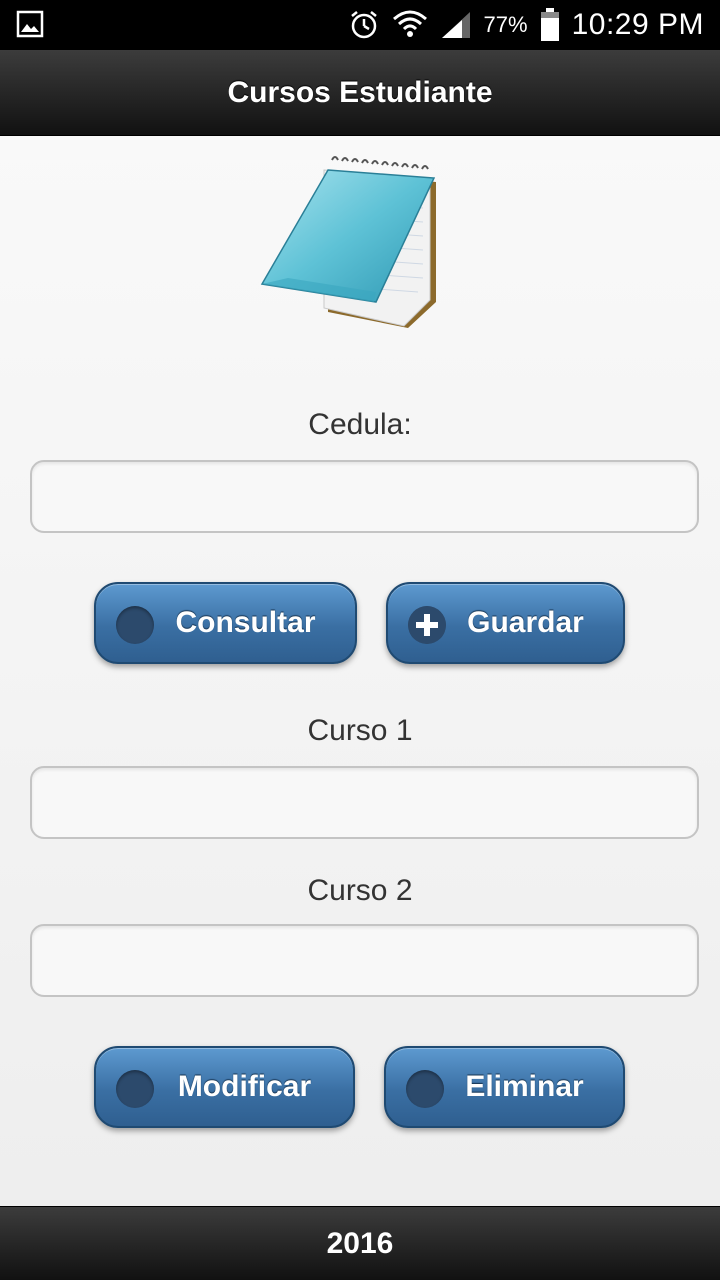 The height and width of the screenshot is (1280, 720). Describe the element at coordinates (525, 622) in the screenshot. I see `guardar-label: Guardar` at that location.